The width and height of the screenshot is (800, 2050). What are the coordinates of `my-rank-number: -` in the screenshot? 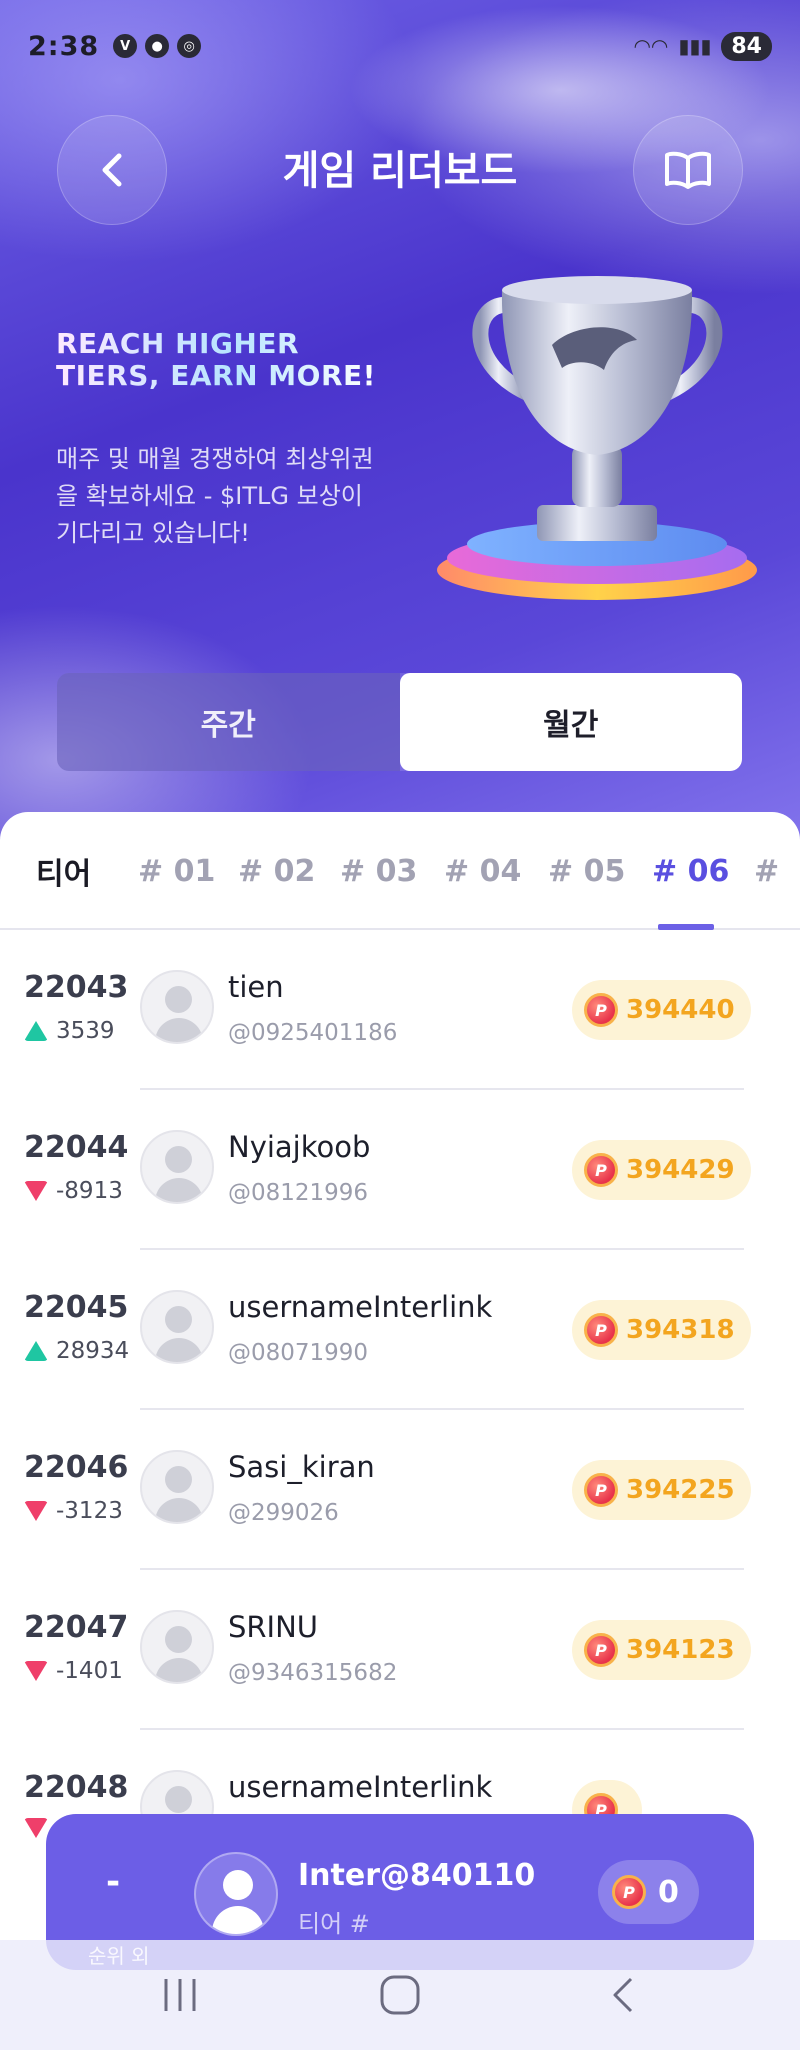 It's located at (113, 1882).